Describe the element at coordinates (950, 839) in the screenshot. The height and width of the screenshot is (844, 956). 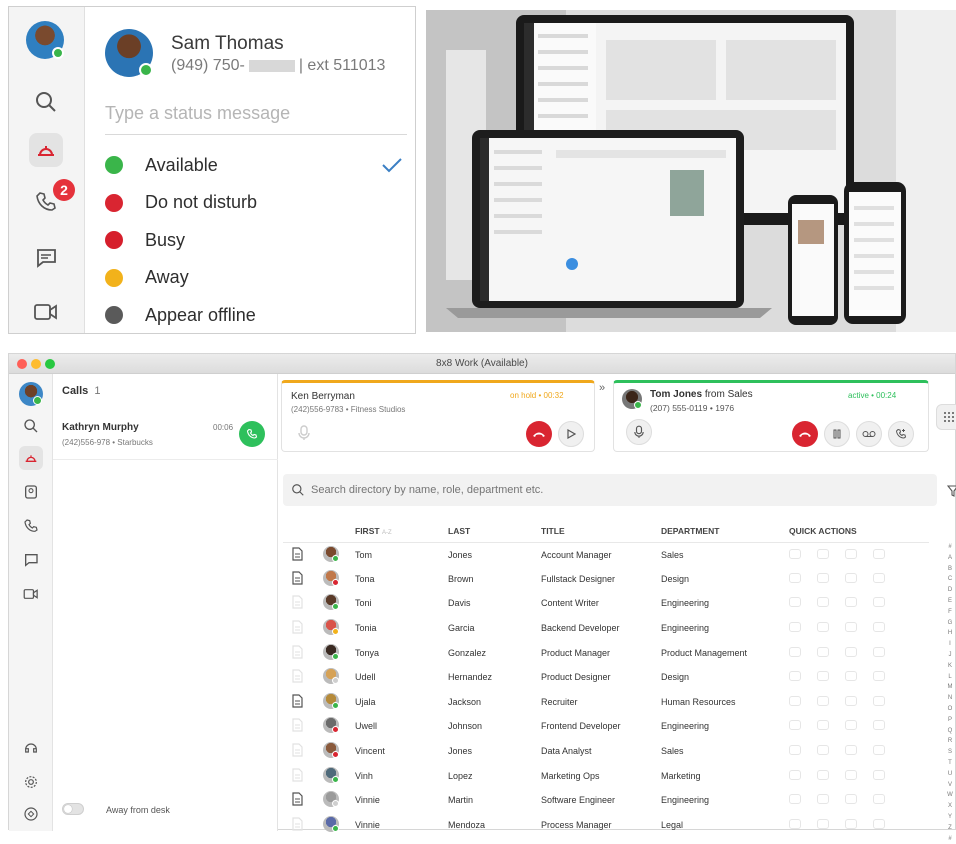
I see `alphabet-letter: #` at that location.